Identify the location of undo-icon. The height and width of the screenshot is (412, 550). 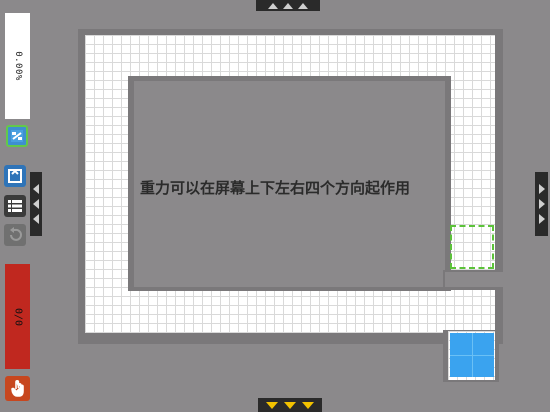
(16, 234).